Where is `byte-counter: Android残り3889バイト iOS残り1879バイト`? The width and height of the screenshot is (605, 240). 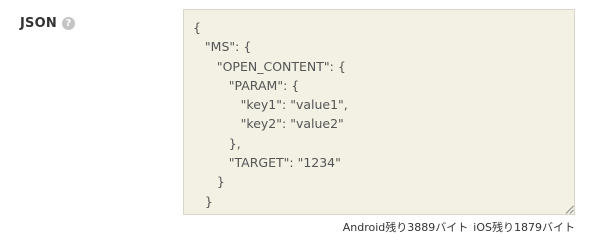 byte-counter: Android残り3889バイト iOS残り1879バイト is located at coordinates (459, 227).